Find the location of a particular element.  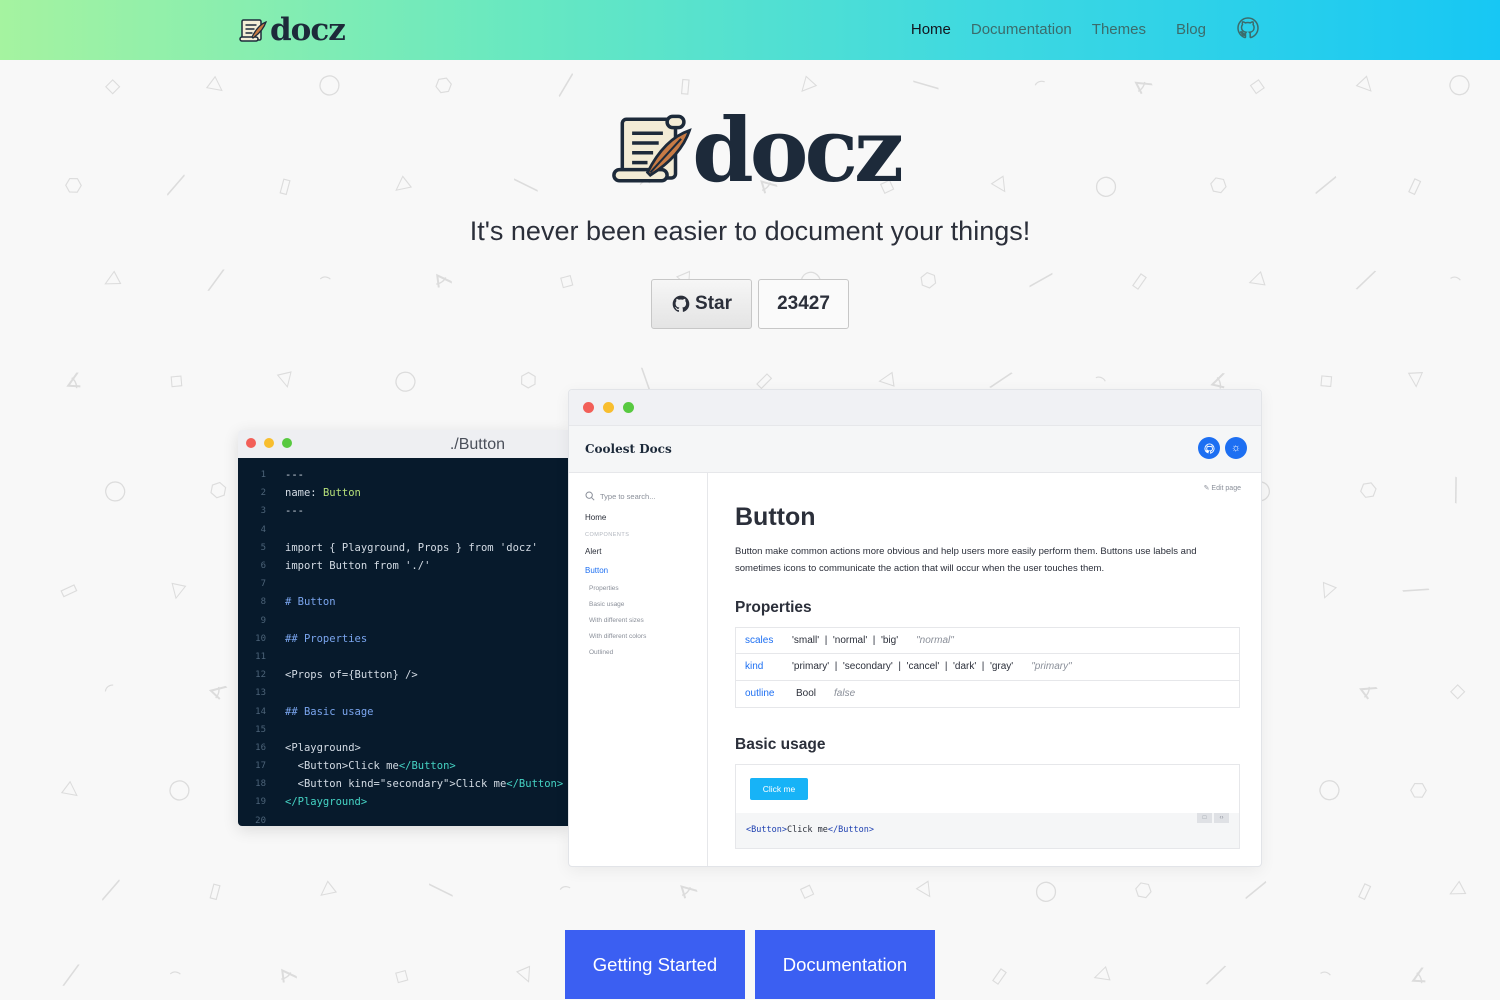

nav-blog: Blog is located at coordinates (1191, 29).